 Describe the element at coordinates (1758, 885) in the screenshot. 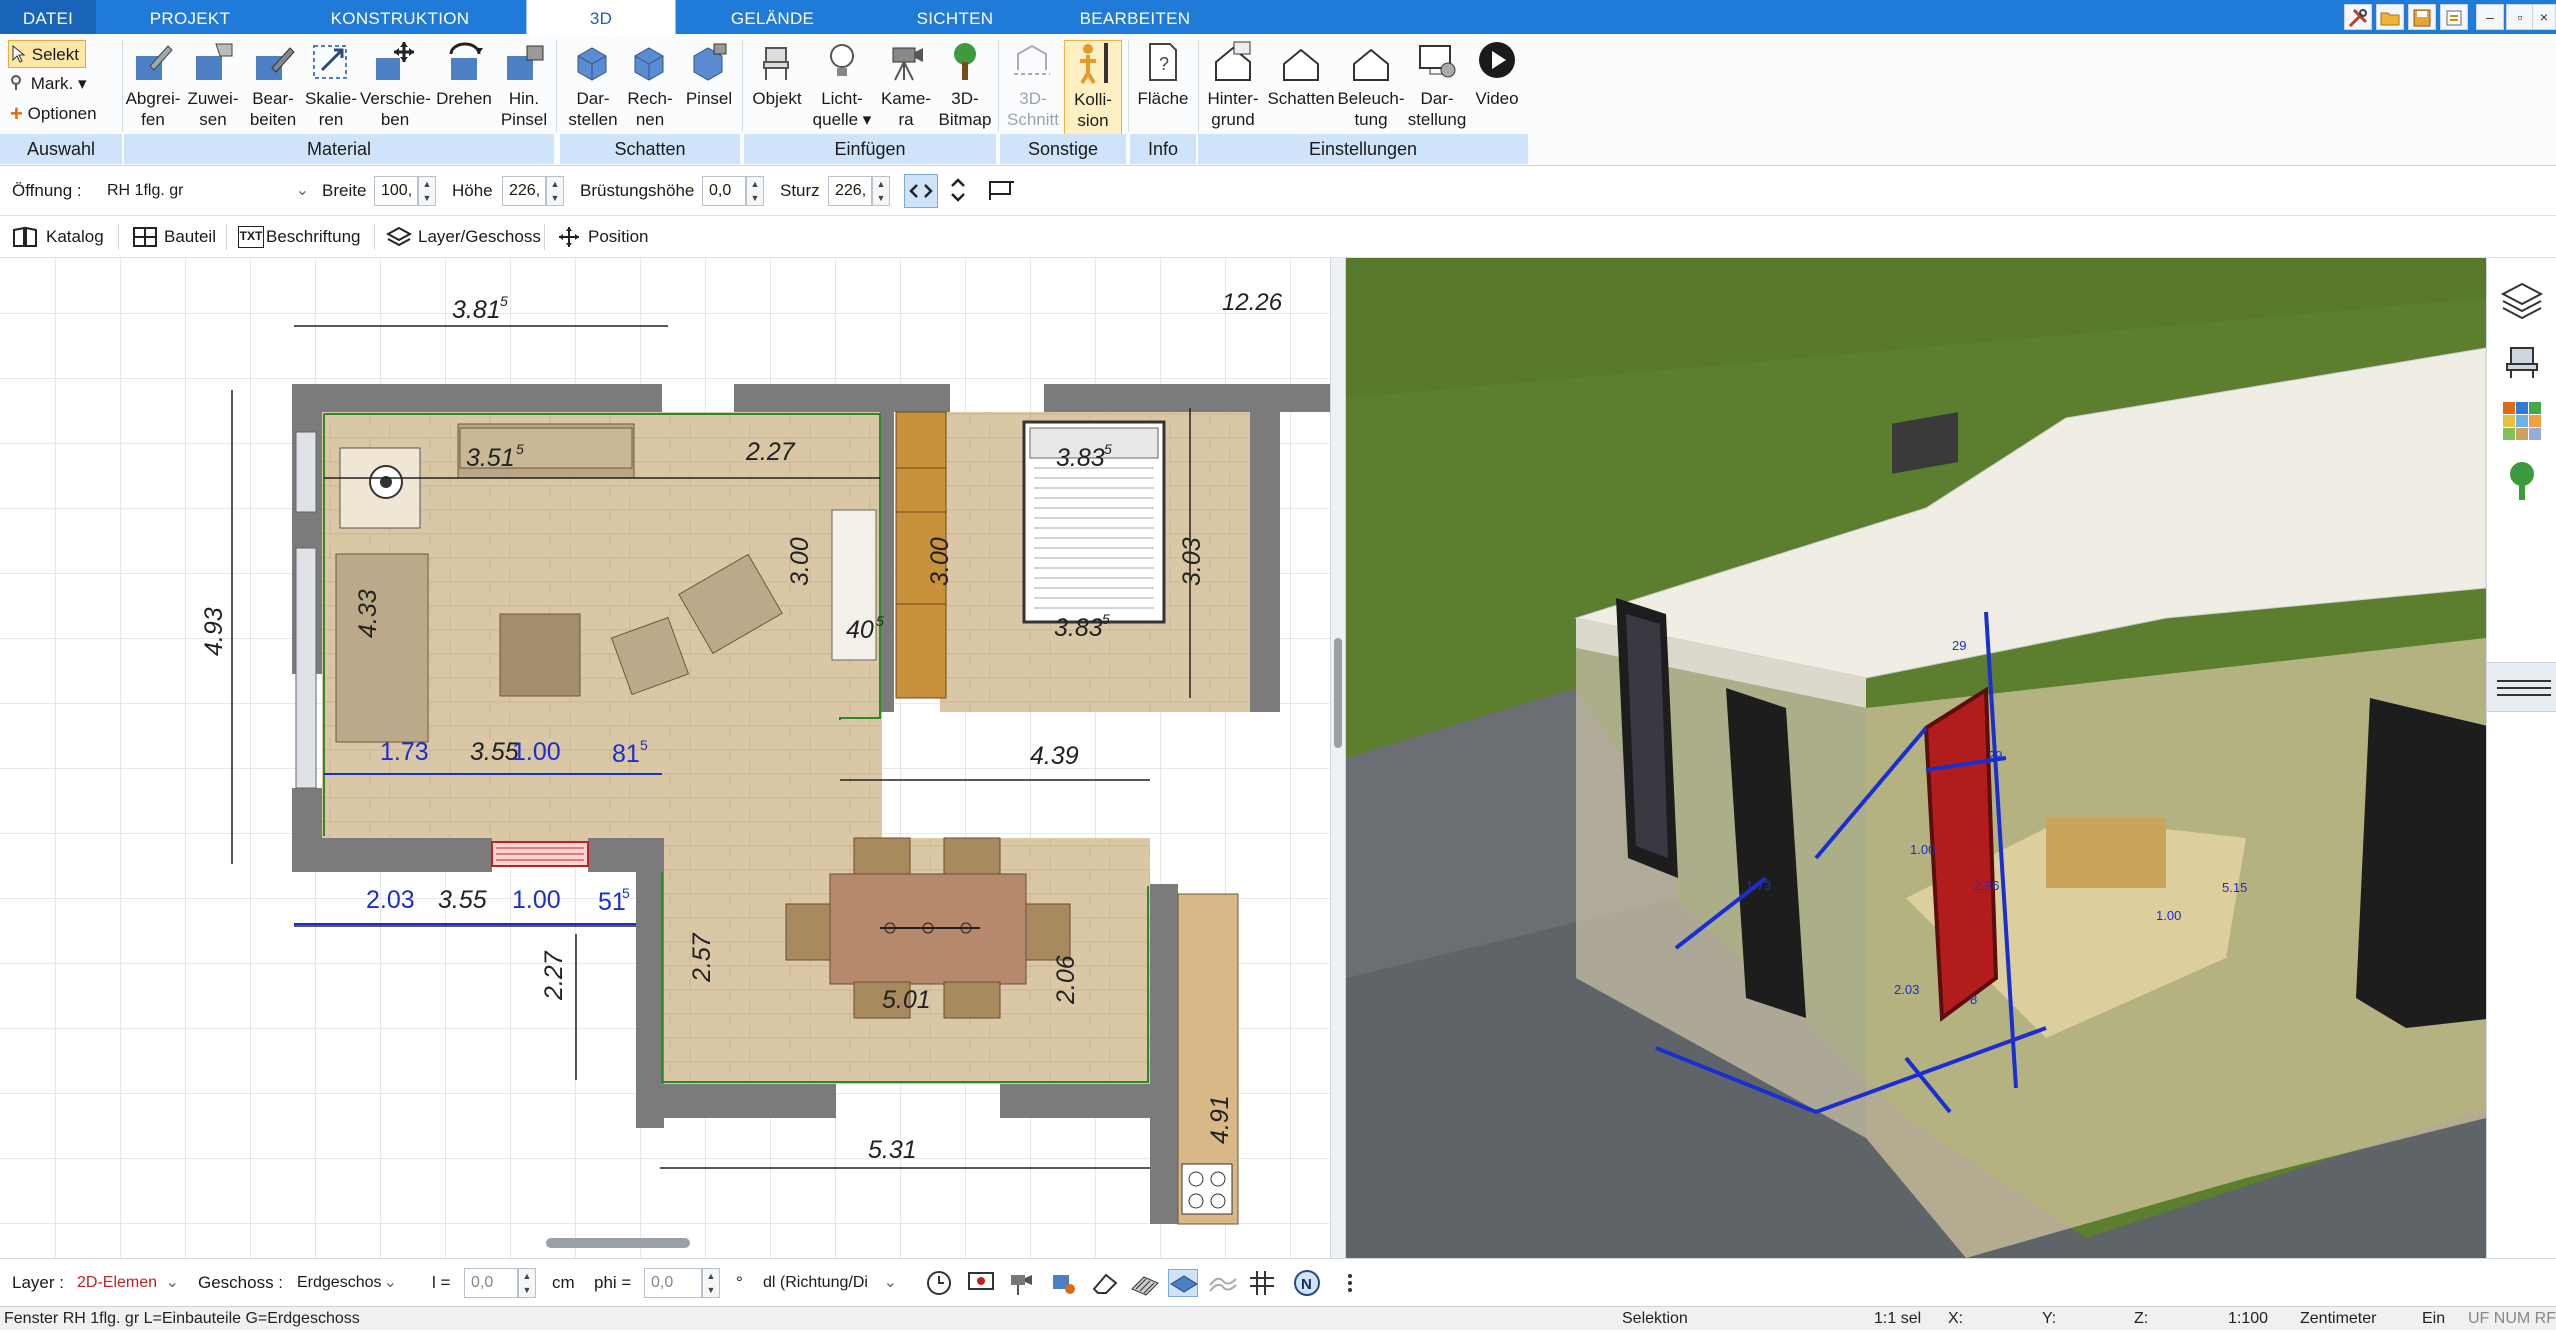

I see `3d-label-173: 1.73` at that location.